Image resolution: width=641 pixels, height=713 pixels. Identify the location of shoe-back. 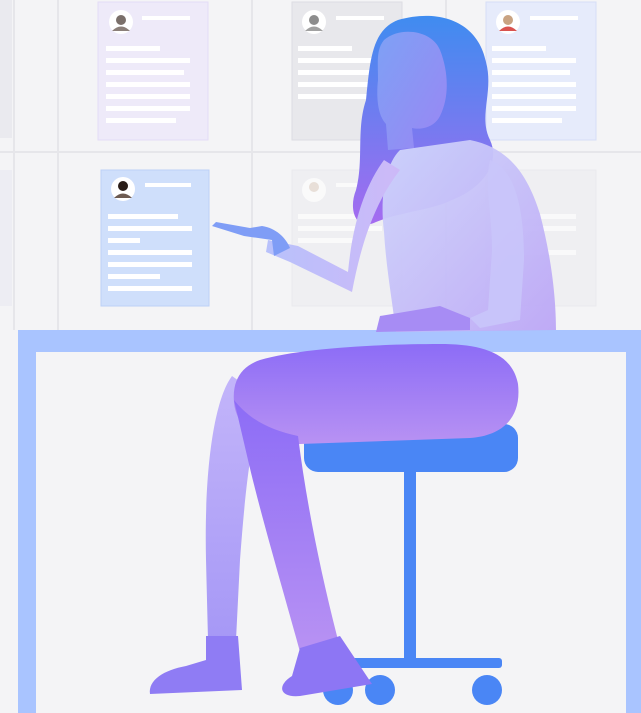
(195, 665).